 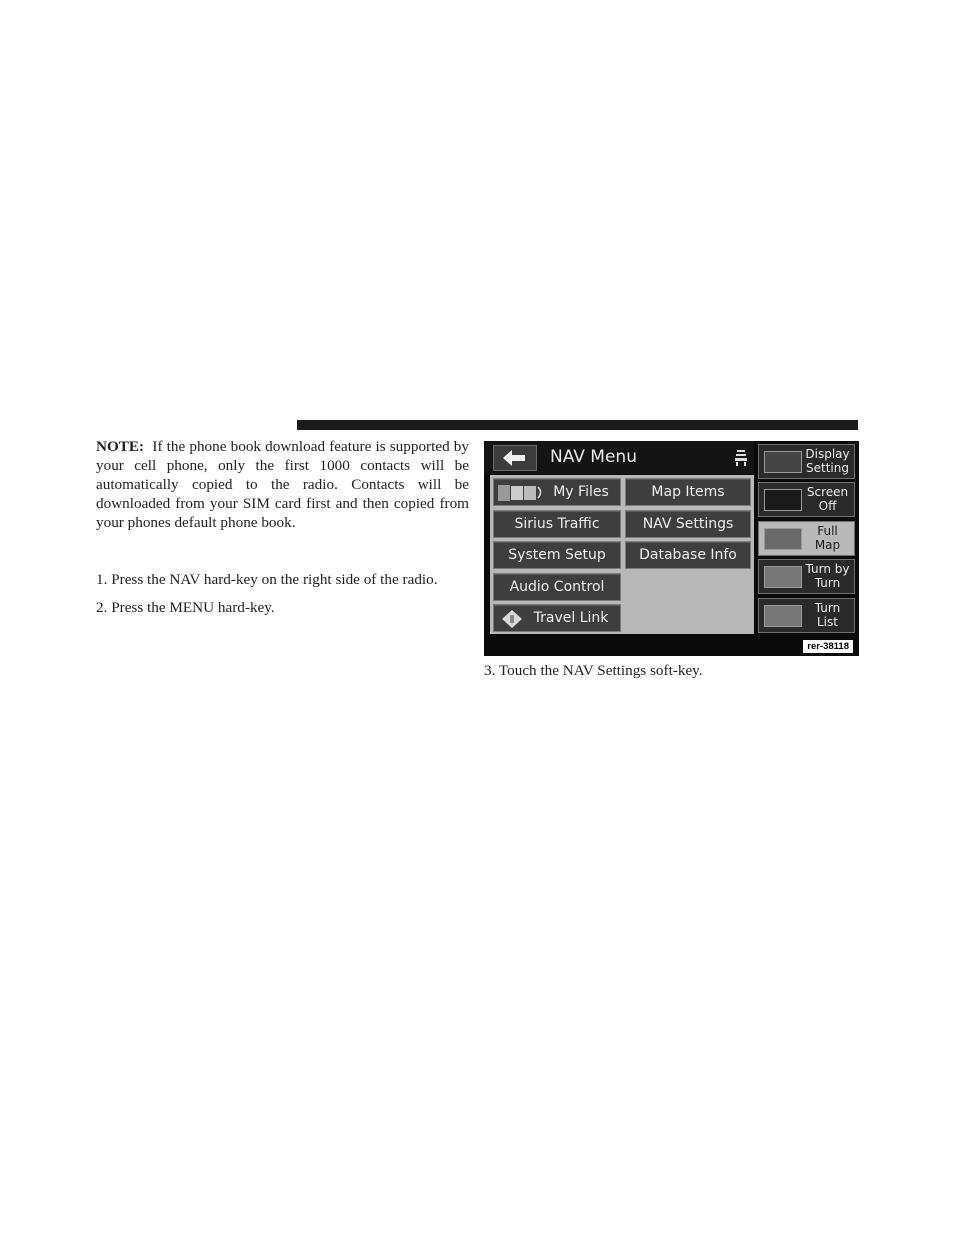 I want to click on turn-list-line1: Turn, so click(x=827, y=608).